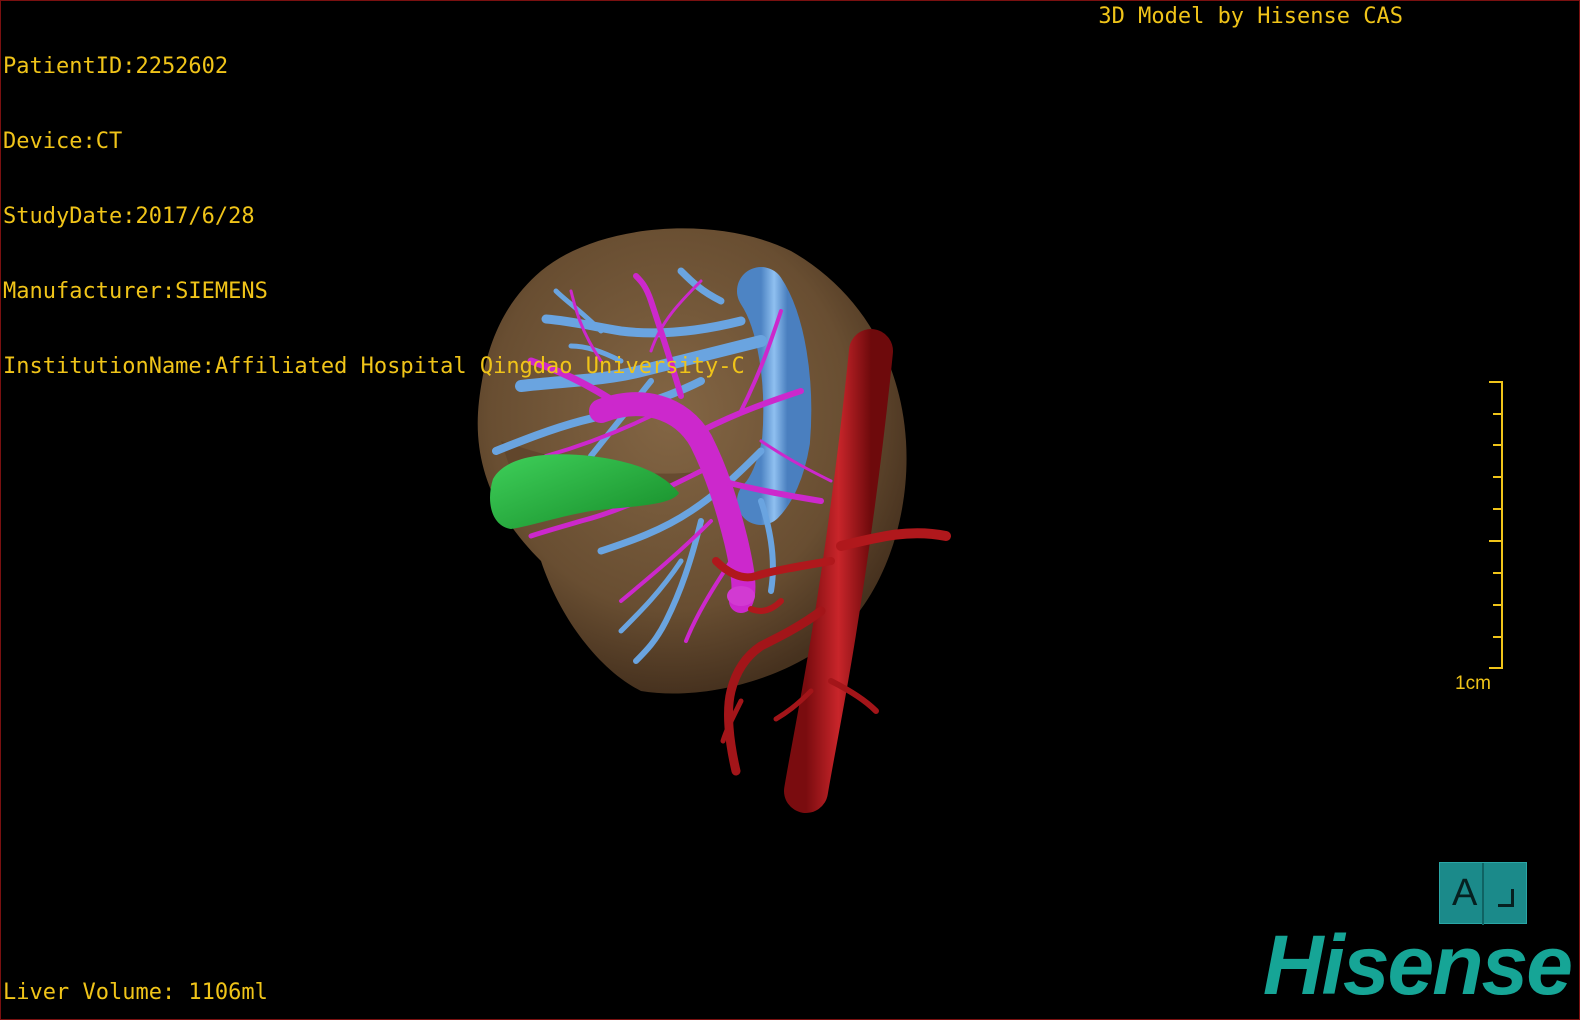  What do you see at coordinates (1473, 683) in the screenshot?
I see `scale-label: 1cm` at bounding box center [1473, 683].